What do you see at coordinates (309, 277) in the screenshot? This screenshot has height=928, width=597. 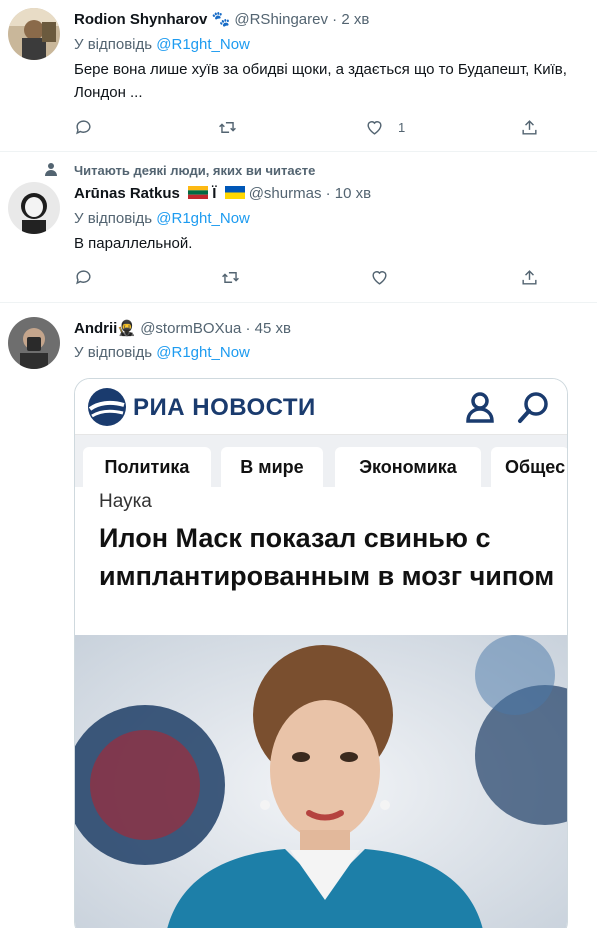 I see `tweet-actions` at bounding box center [309, 277].